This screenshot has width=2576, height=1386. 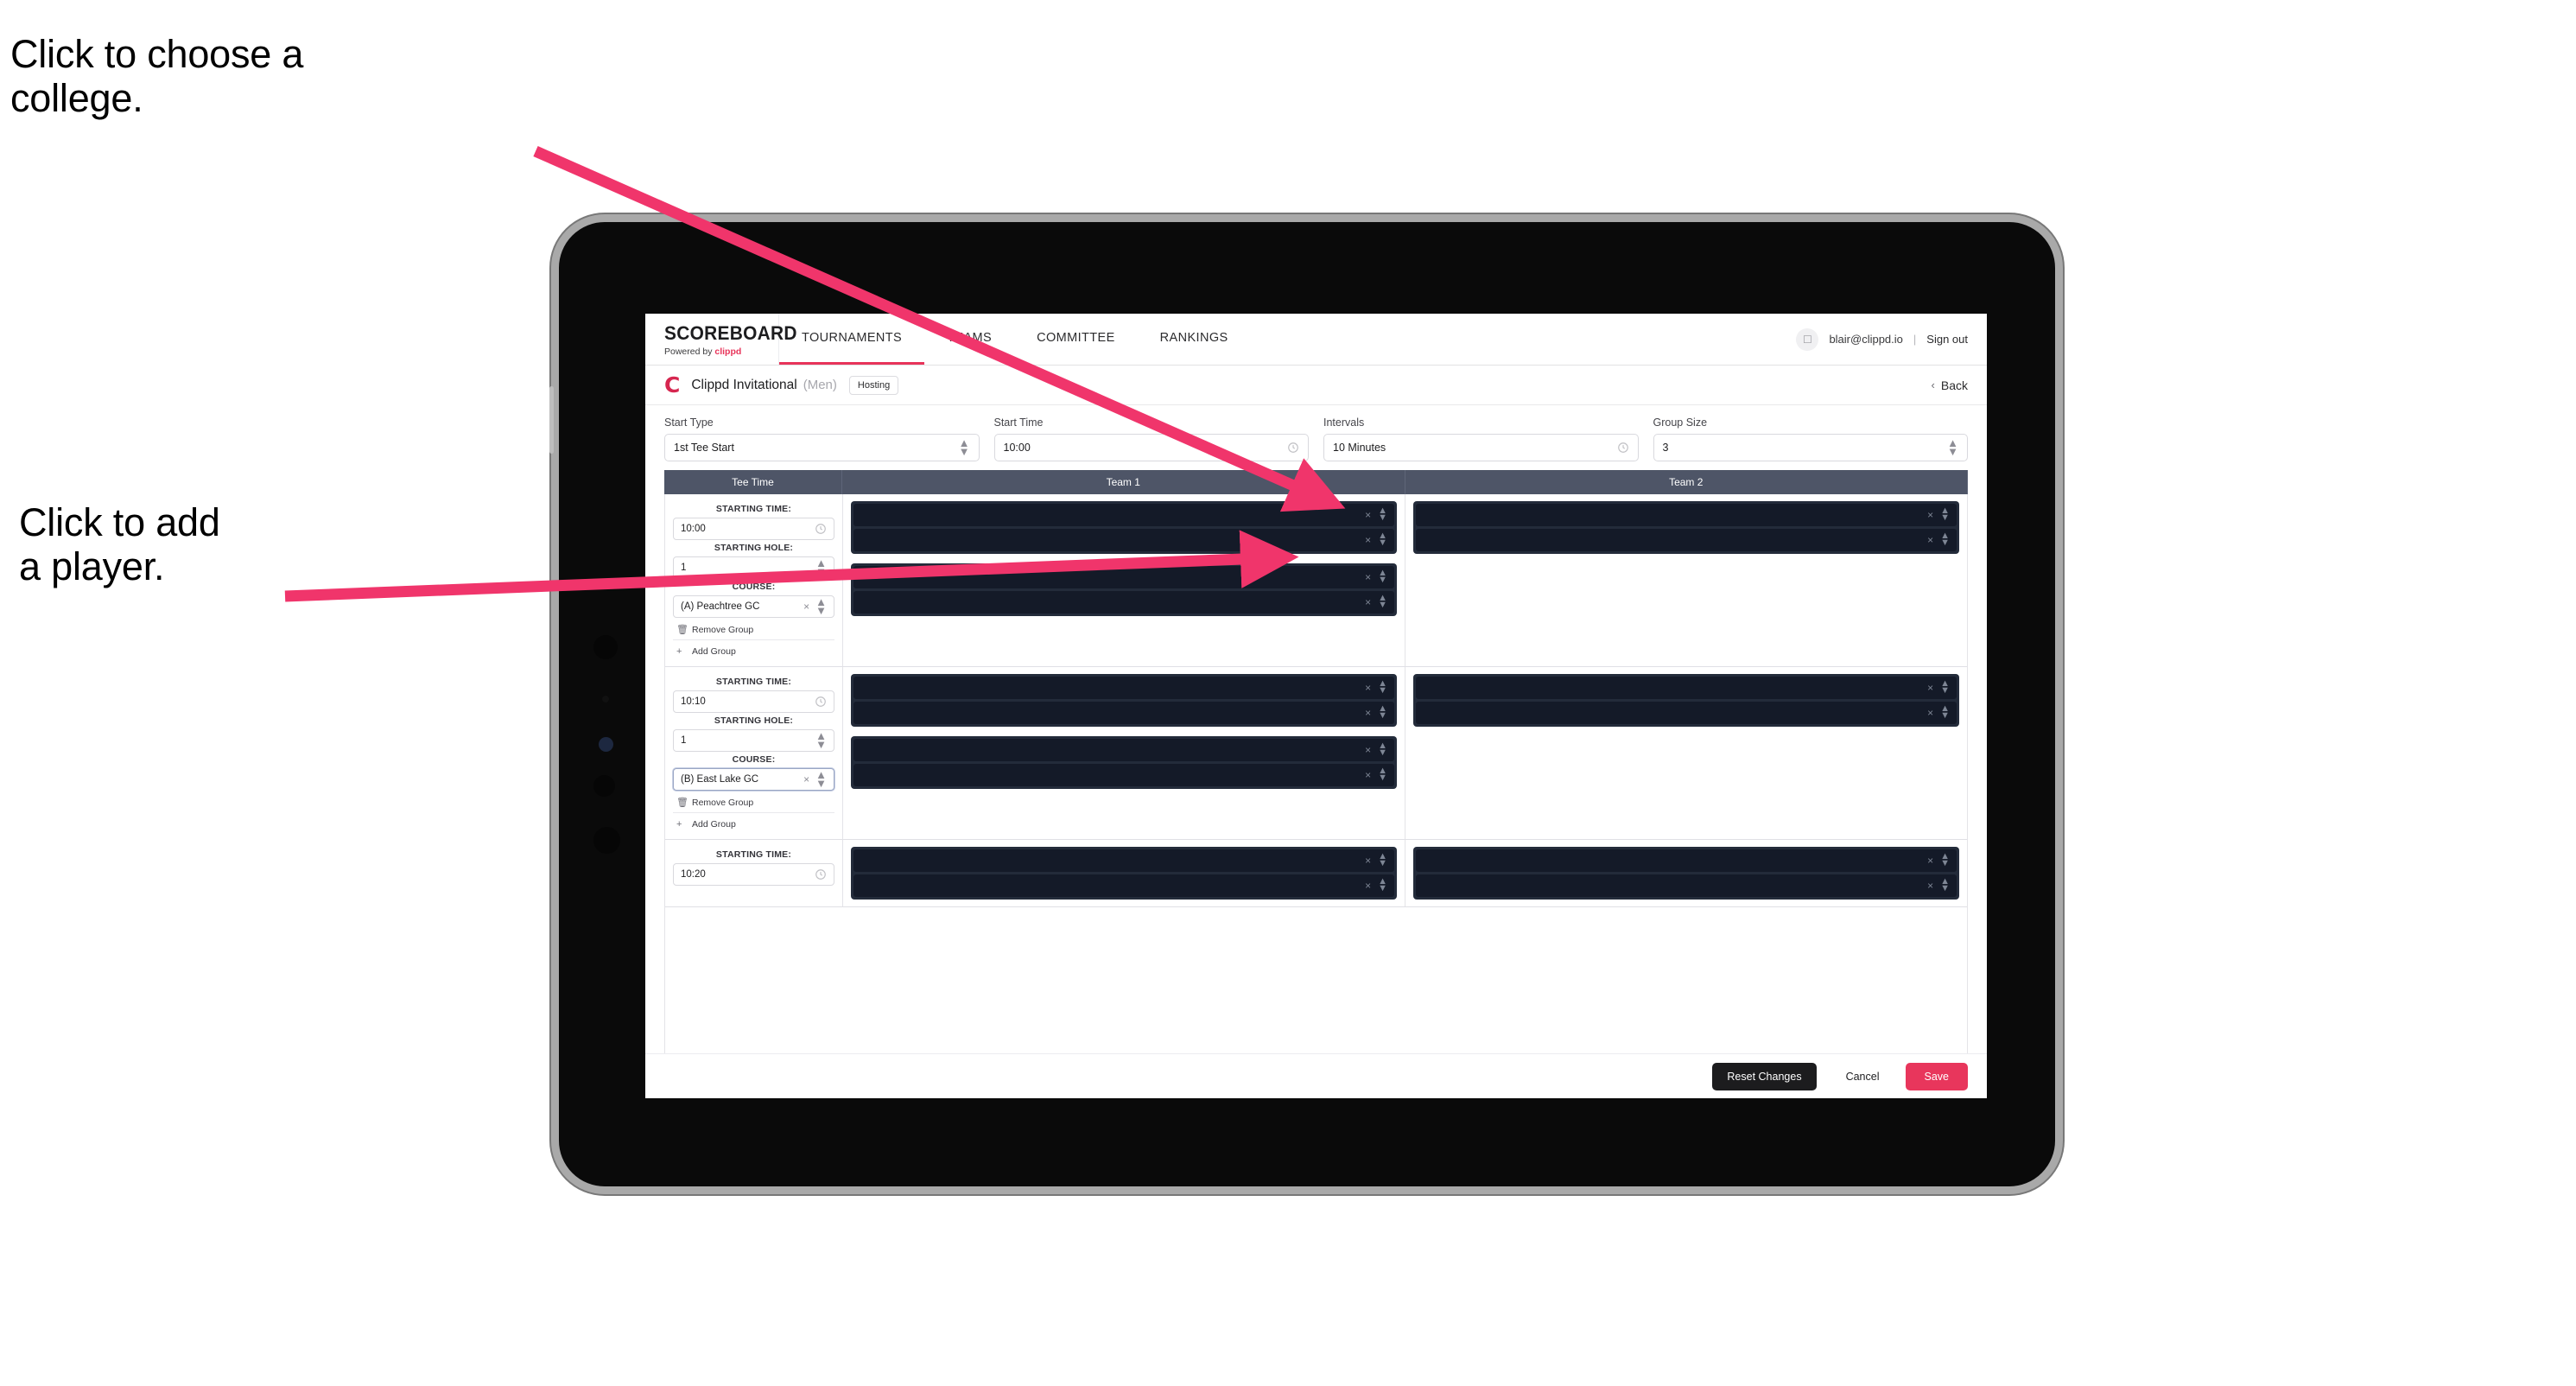 What do you see at coordinates (1863, 1076) in the screenshot?
I see `cancel-button: Cancel` at bounding box center [1863, 1076].